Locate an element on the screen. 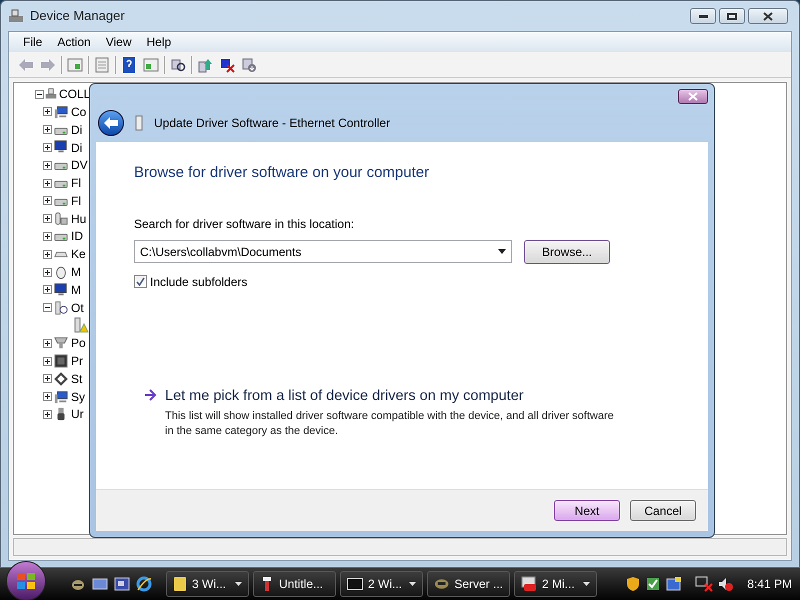 The width and height of the screenshot is (800, 600). checkbox is located at coordinates (140, 281).